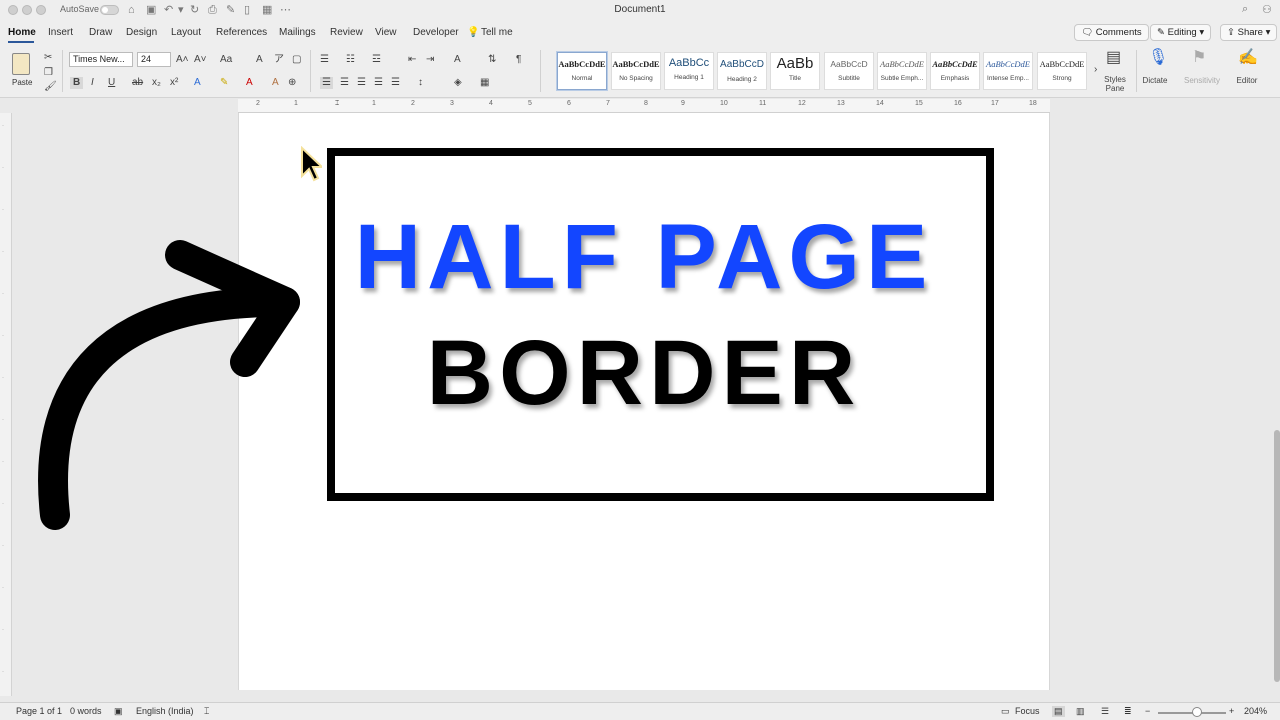 Image resolution: width=1280 pixels, height=720 pixels. I want to click on language-indicator: English (India), so click(165, 711).